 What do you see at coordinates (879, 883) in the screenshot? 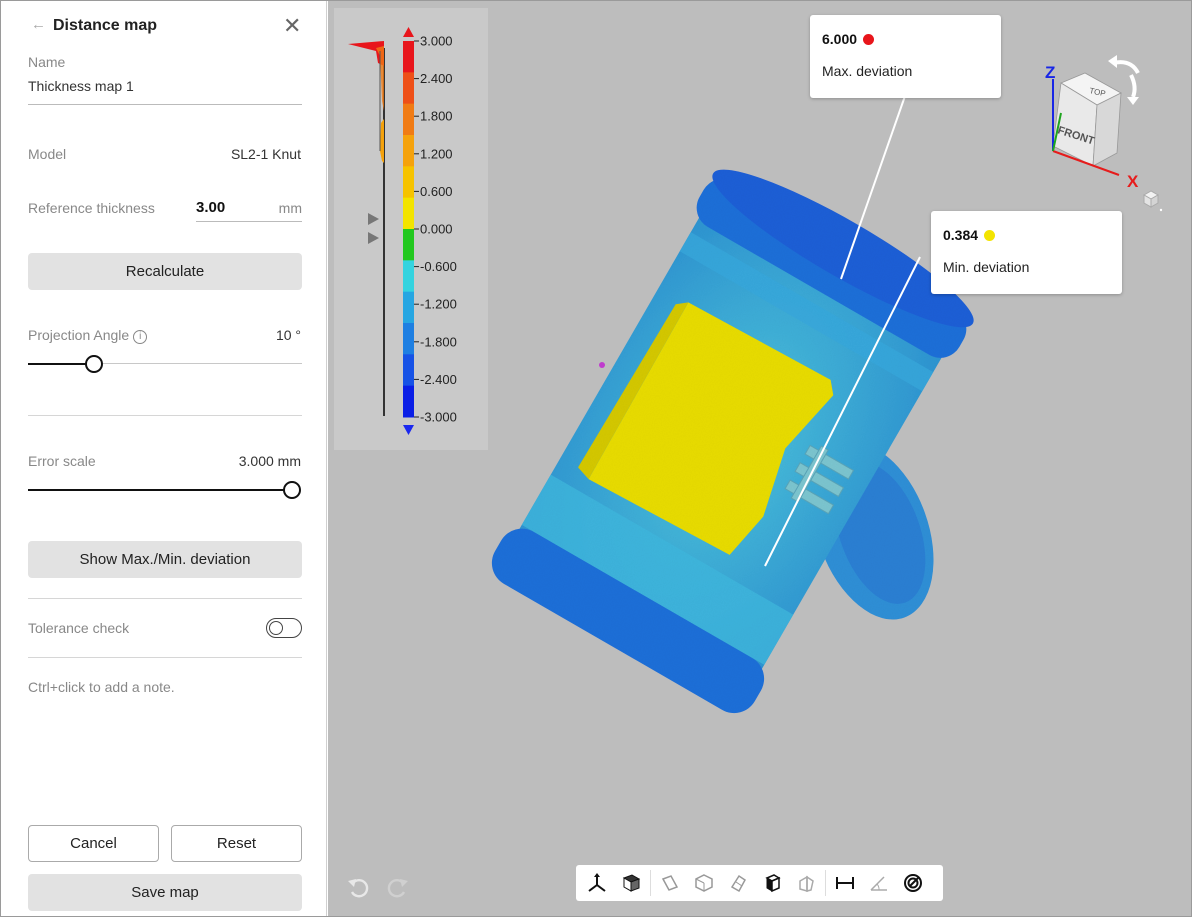
I see `measure-angle-icon` at bounding box center [879, 883].